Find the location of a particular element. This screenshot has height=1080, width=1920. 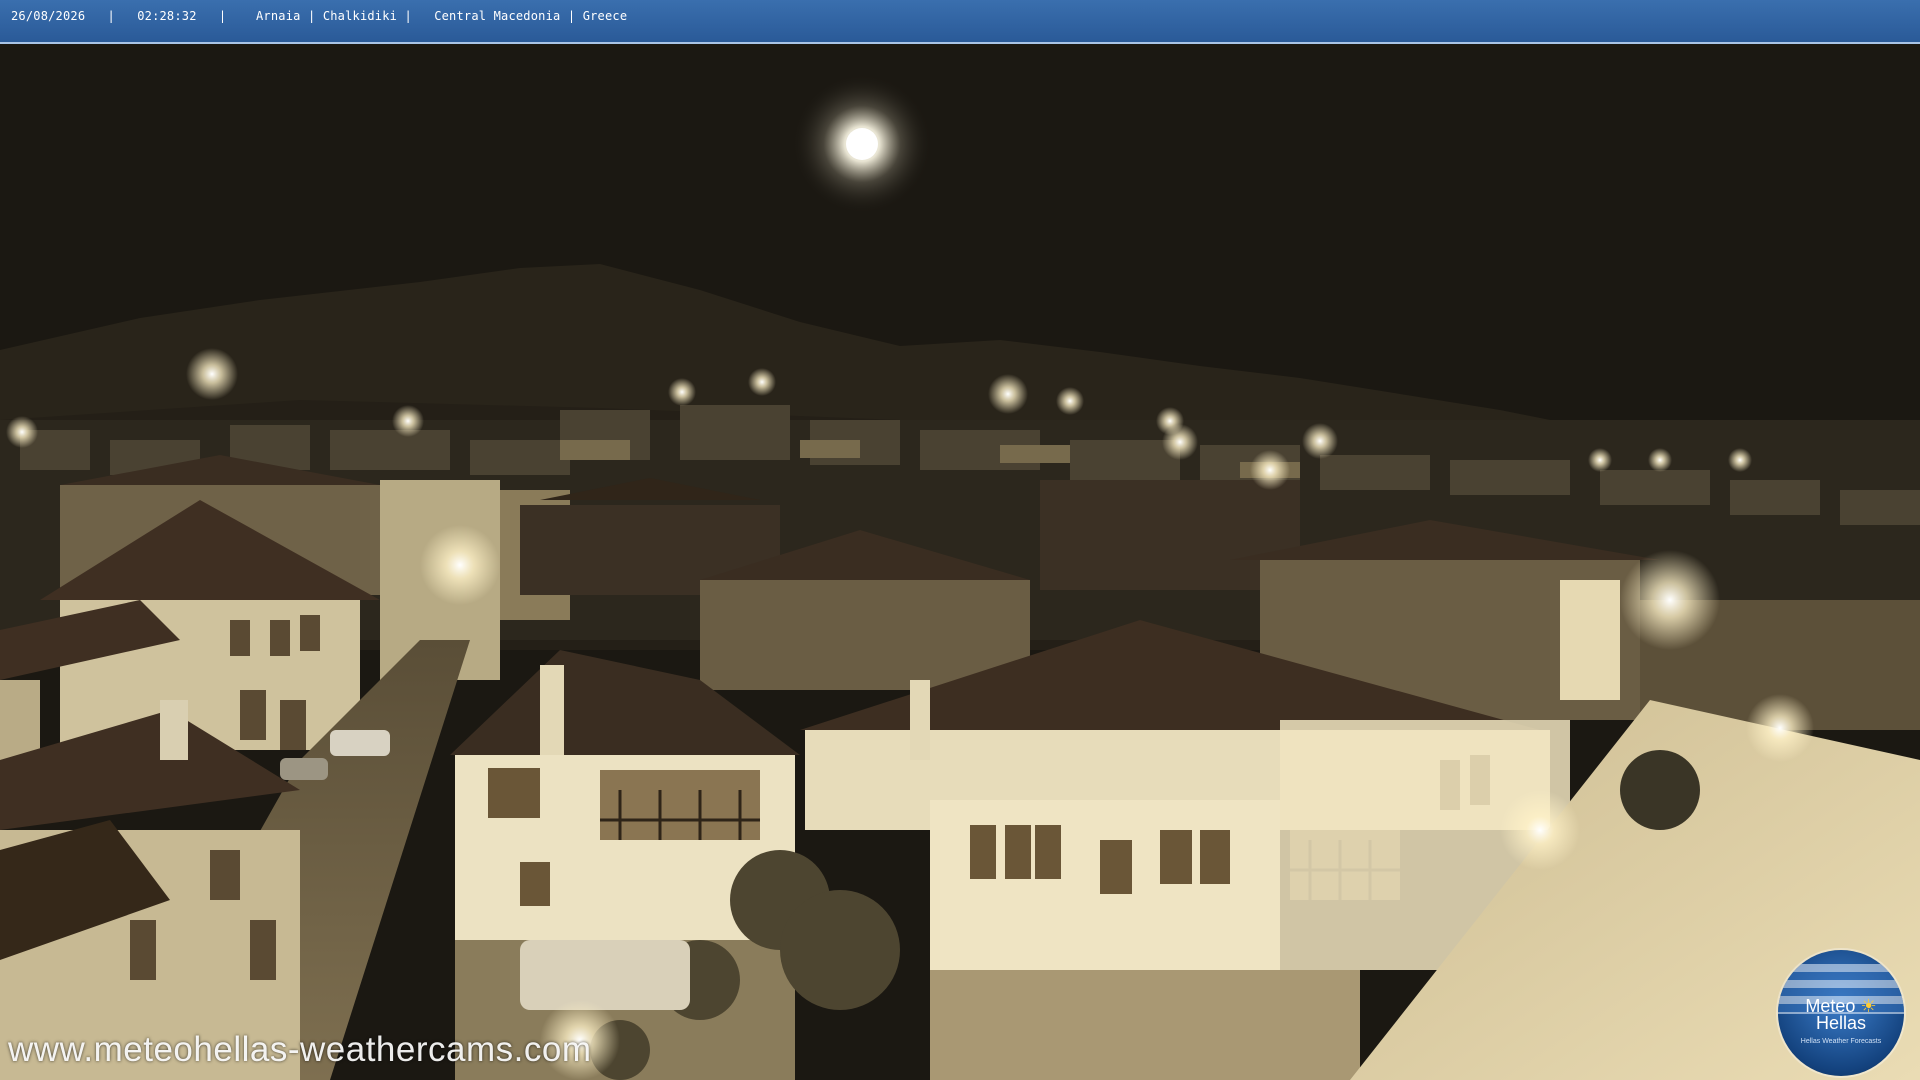

logo-tagline: Hellas Weather Forecasts is located at coordinates (1841, 1041).